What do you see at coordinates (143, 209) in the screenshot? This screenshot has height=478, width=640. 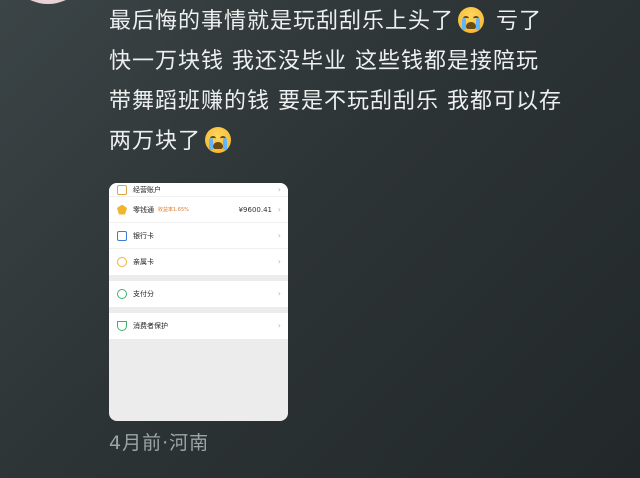 I see `row-label: 零钱通` at bounding box center [143, 209].